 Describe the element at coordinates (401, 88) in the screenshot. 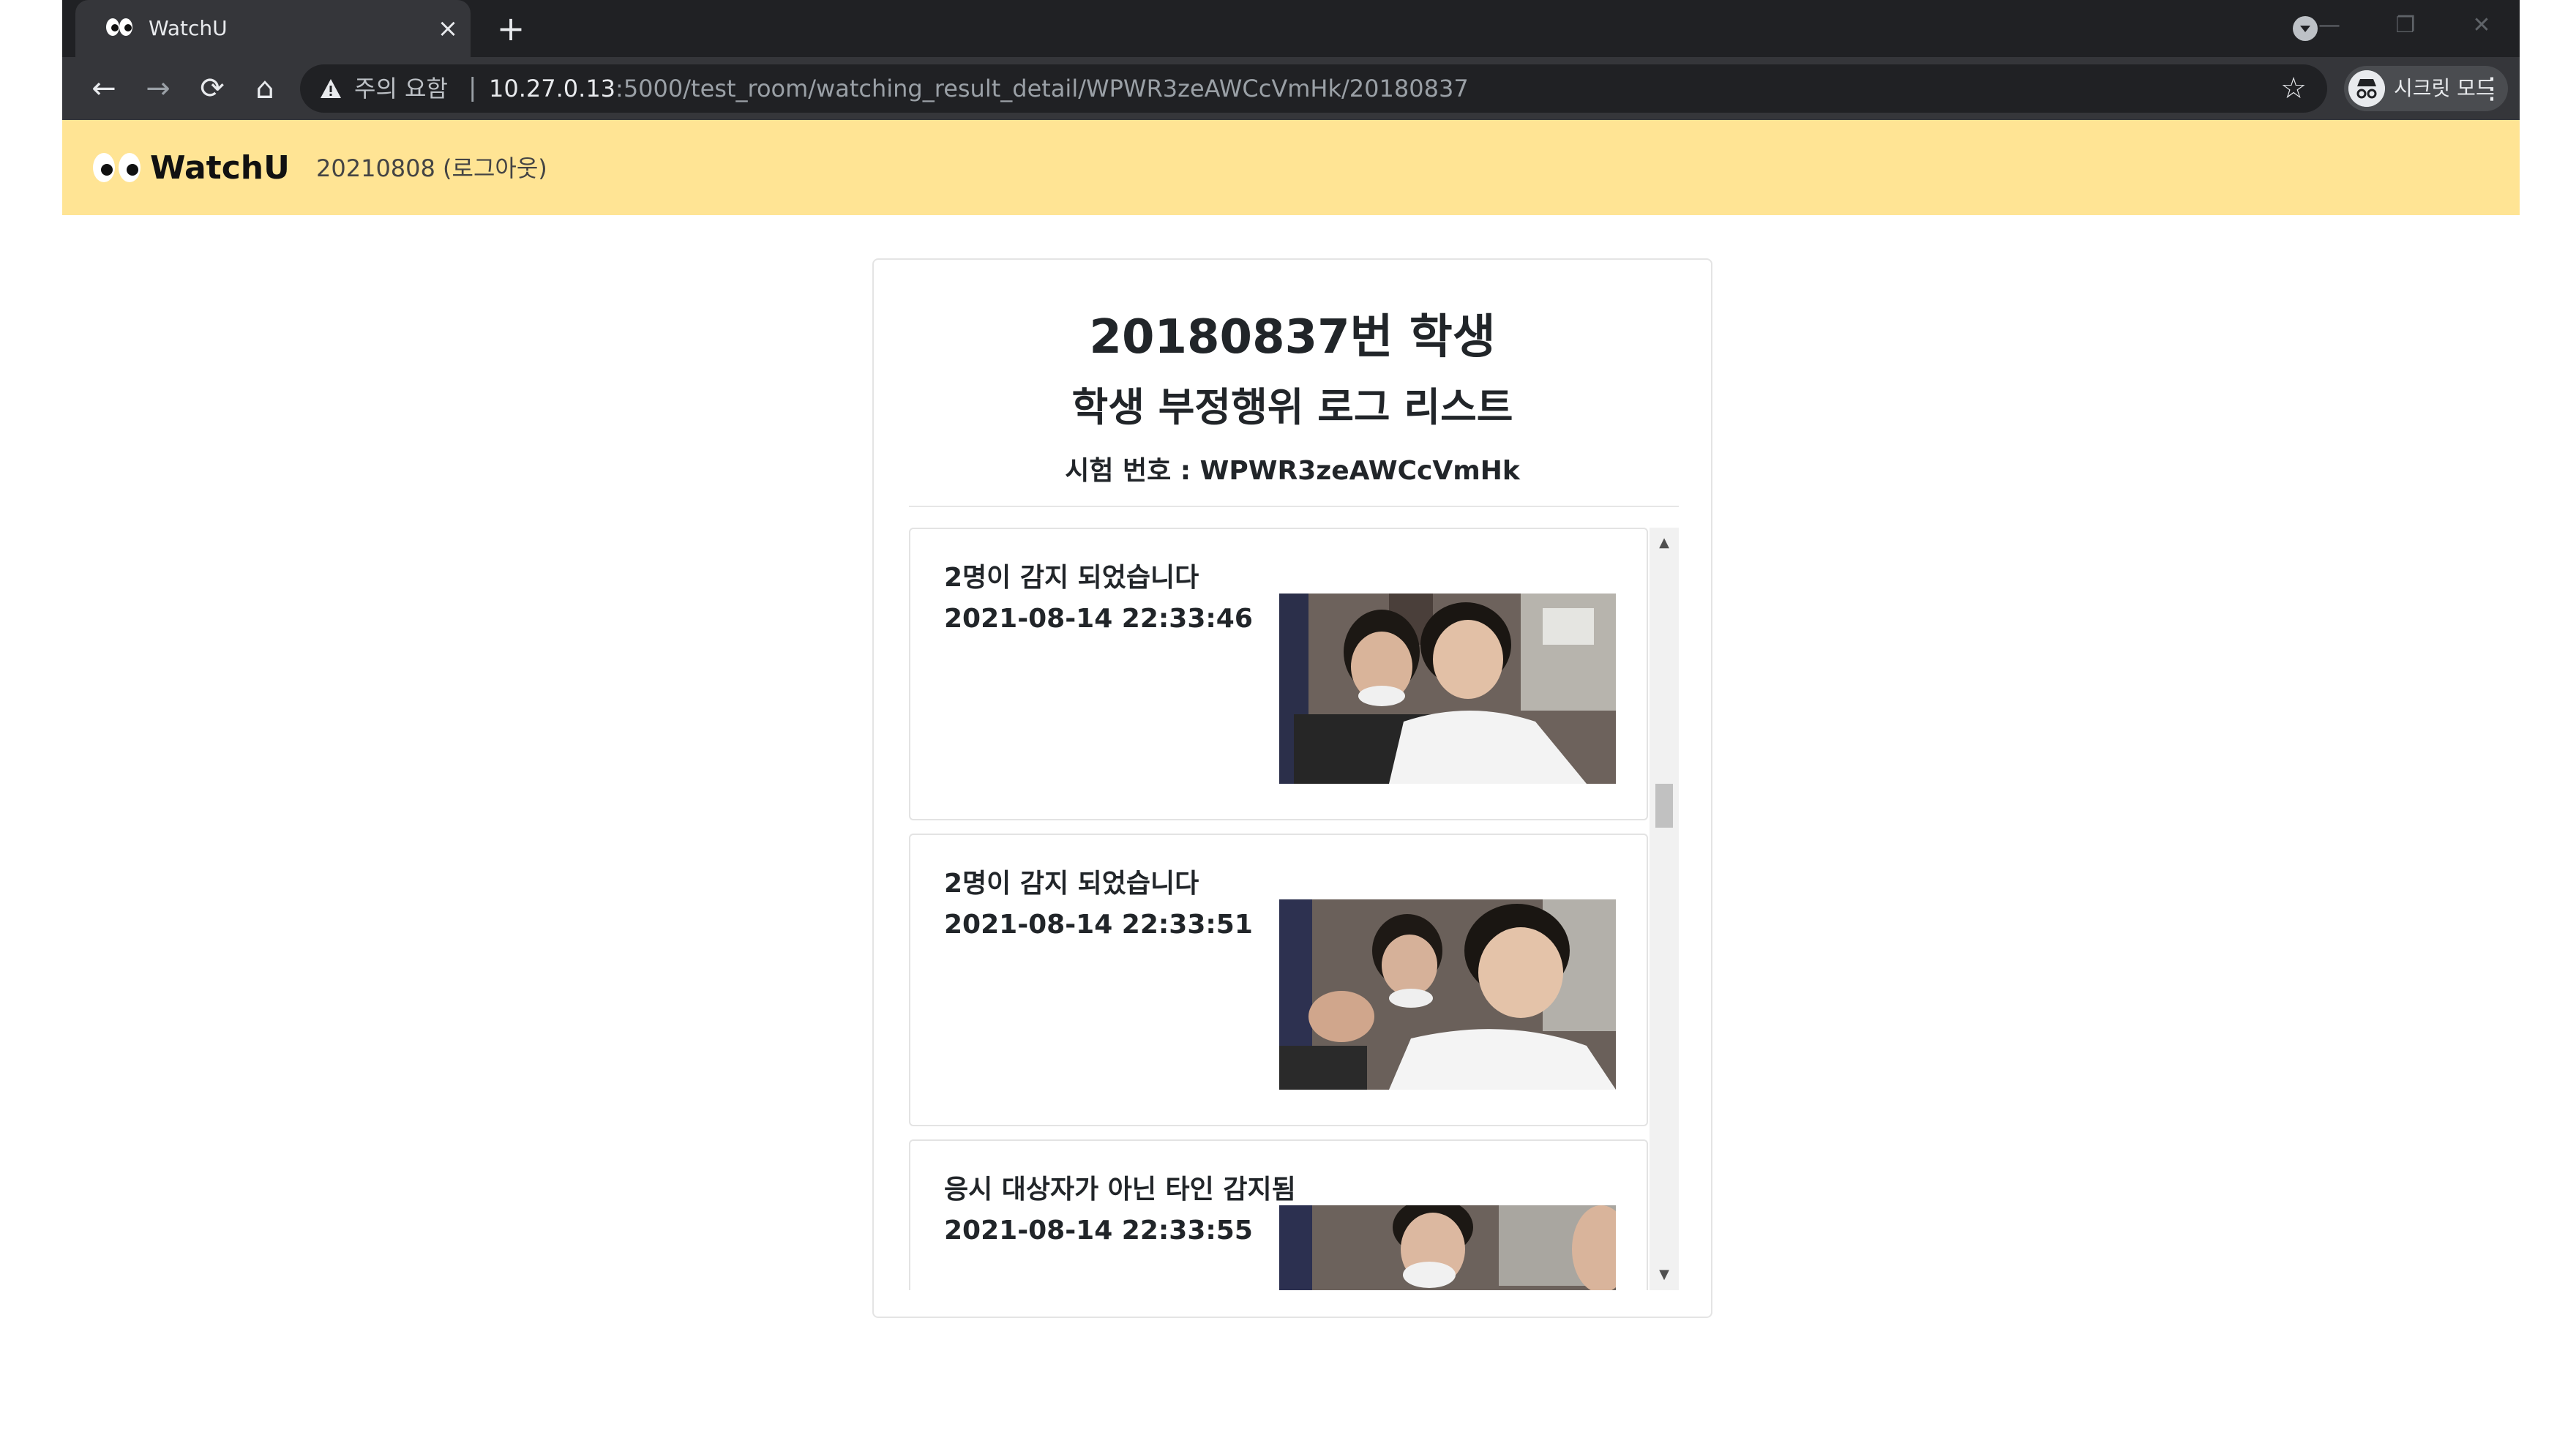

I see `security-warning-label: 주의 요함` at that location.